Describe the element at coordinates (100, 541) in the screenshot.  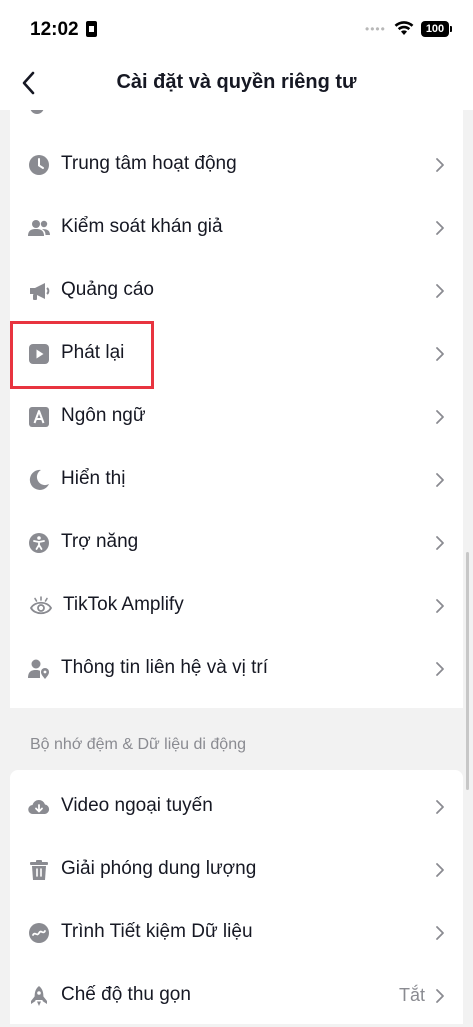
I see `settings-item-label: Trợ năng` at that location.